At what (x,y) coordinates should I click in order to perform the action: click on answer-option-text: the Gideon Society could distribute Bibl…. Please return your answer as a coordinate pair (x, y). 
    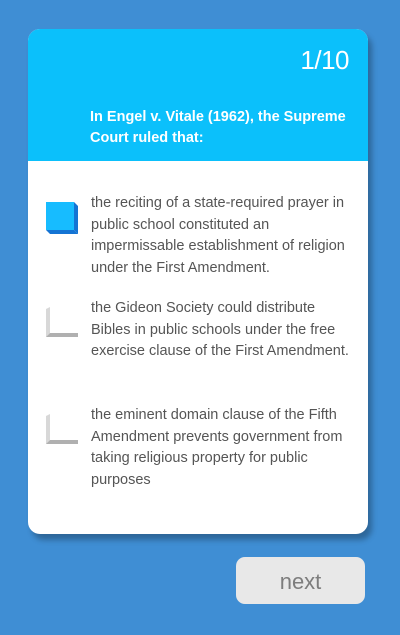
    Looking at the image, I should click on (220, 329).